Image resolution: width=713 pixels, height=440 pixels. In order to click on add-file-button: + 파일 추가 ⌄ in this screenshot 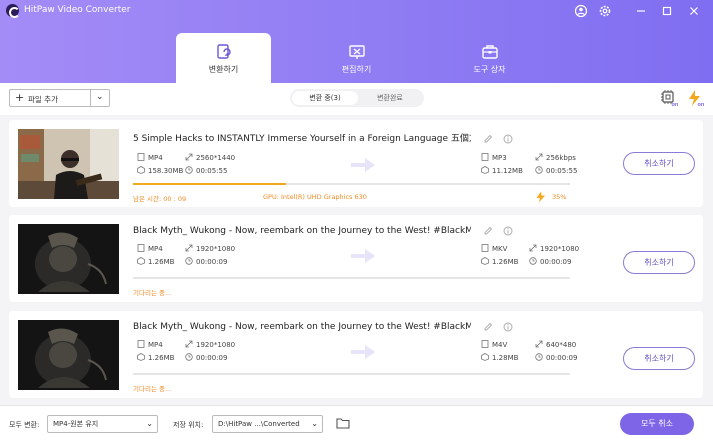, I will do `click(59, 98)`.